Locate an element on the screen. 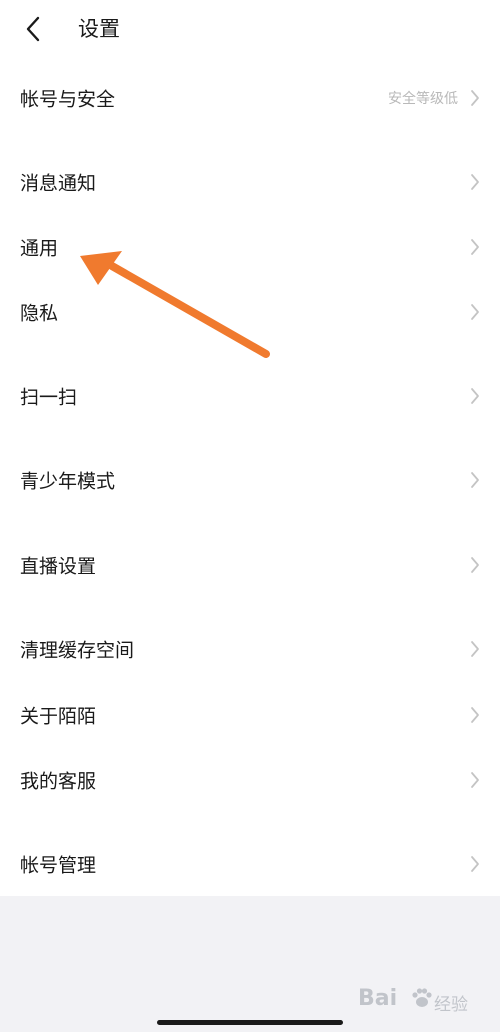  row-teen-mode: 青少年模式 is located at coordinates (250, 480).